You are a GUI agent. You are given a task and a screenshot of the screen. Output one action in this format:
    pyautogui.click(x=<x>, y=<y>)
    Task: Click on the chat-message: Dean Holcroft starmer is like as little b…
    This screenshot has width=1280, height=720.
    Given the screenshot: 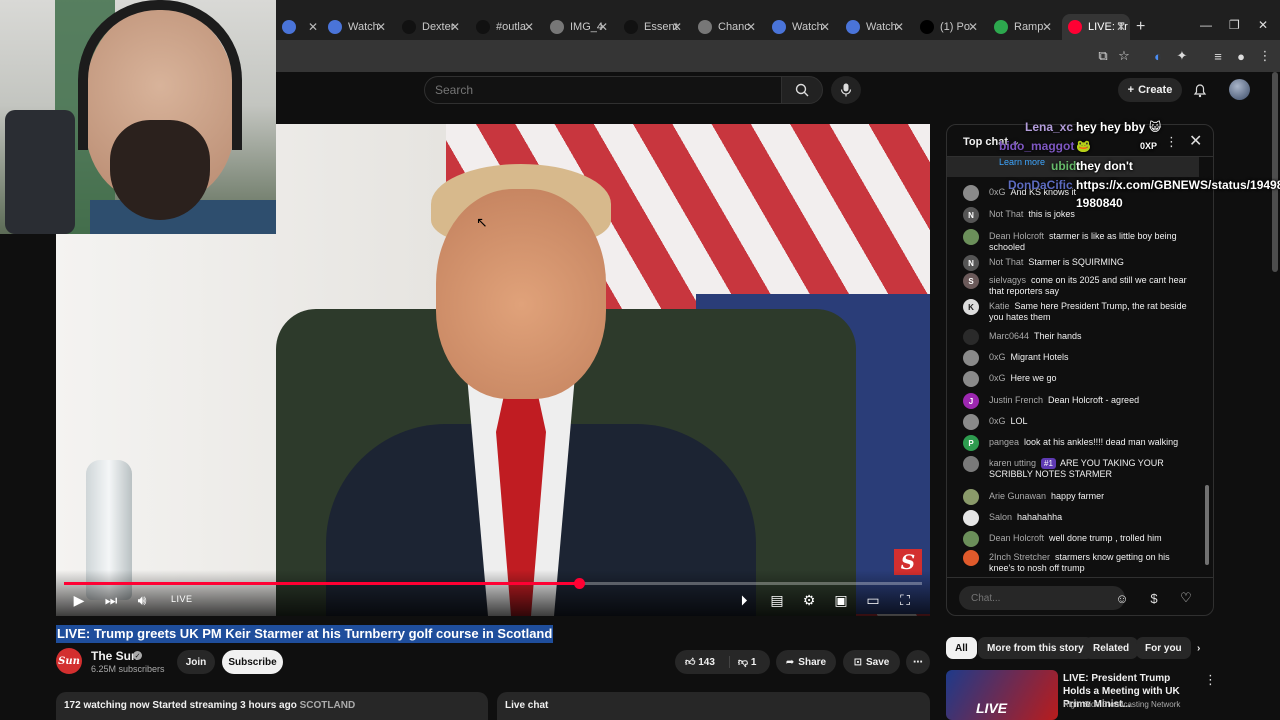 What is the action you would take?
    pyautogui.click(x=1080, y=241)
    